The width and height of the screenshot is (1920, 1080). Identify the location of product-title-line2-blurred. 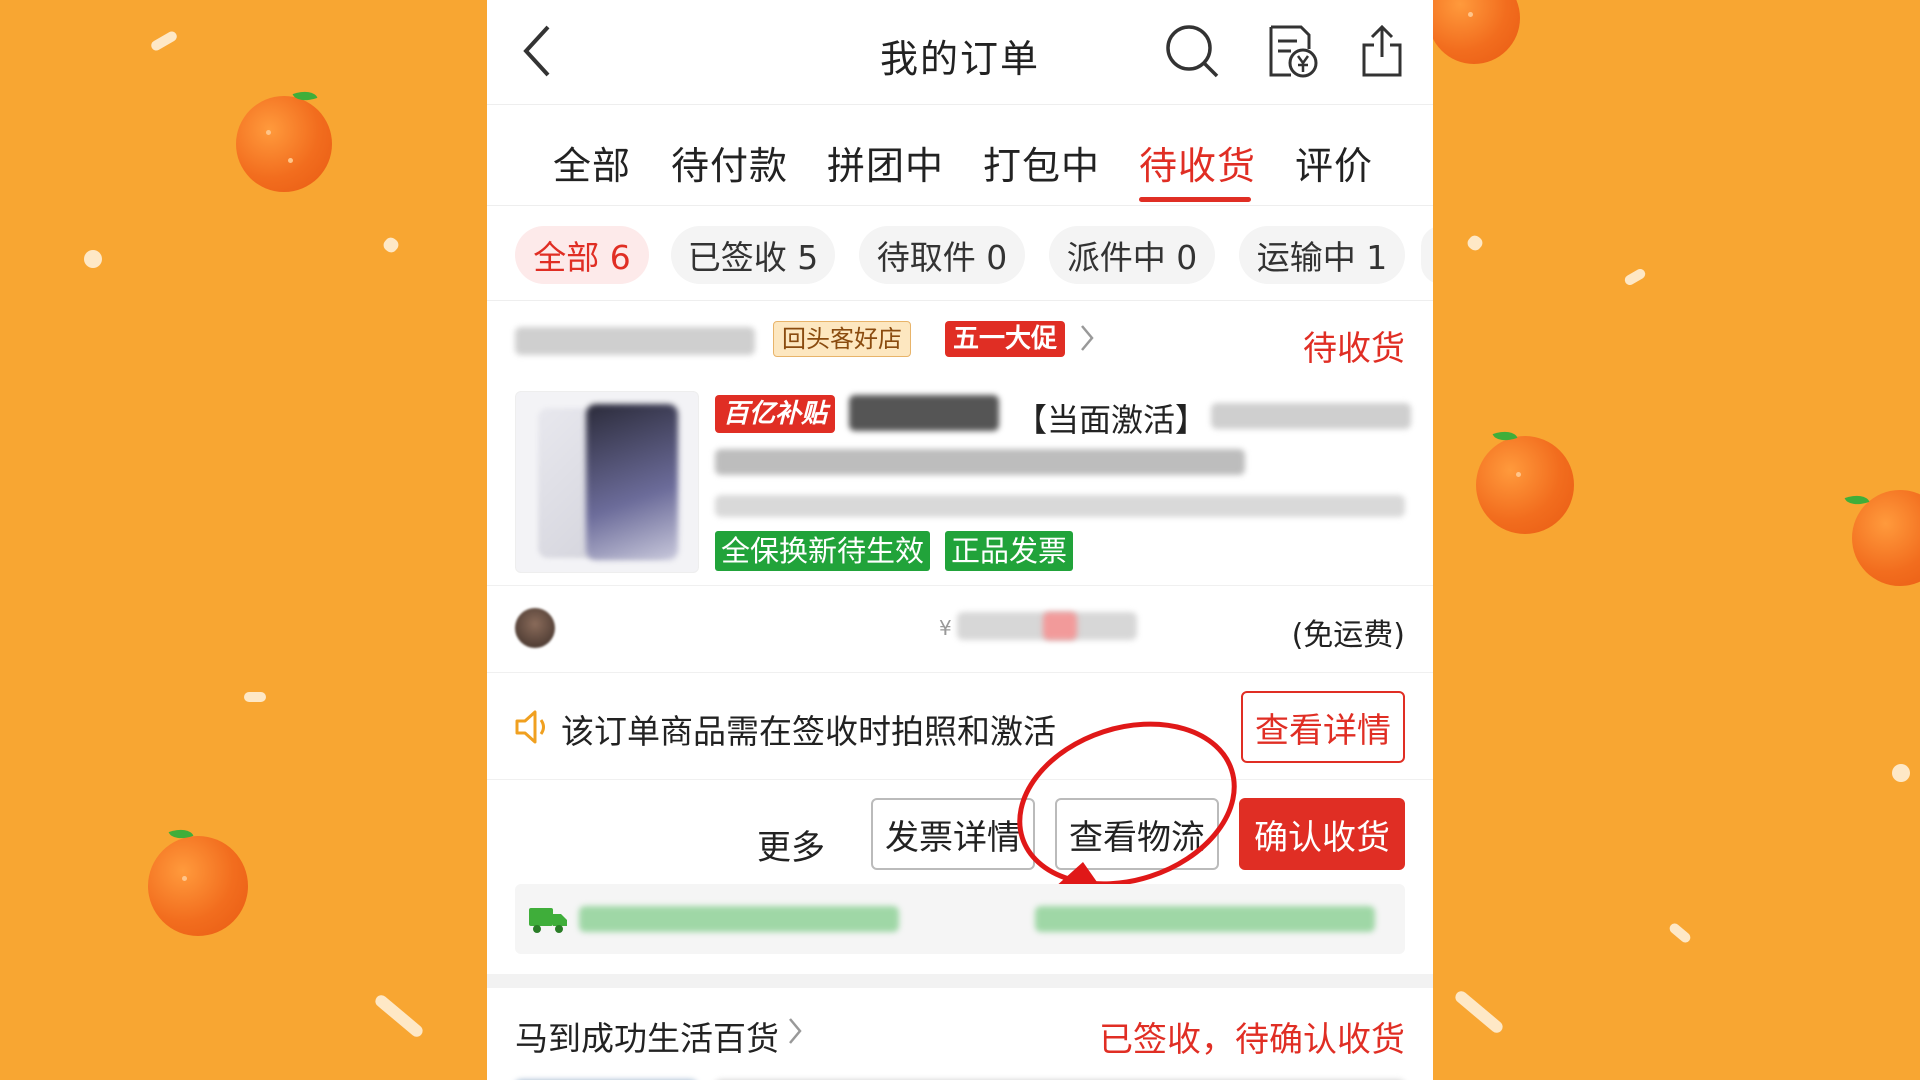
(980, 462).